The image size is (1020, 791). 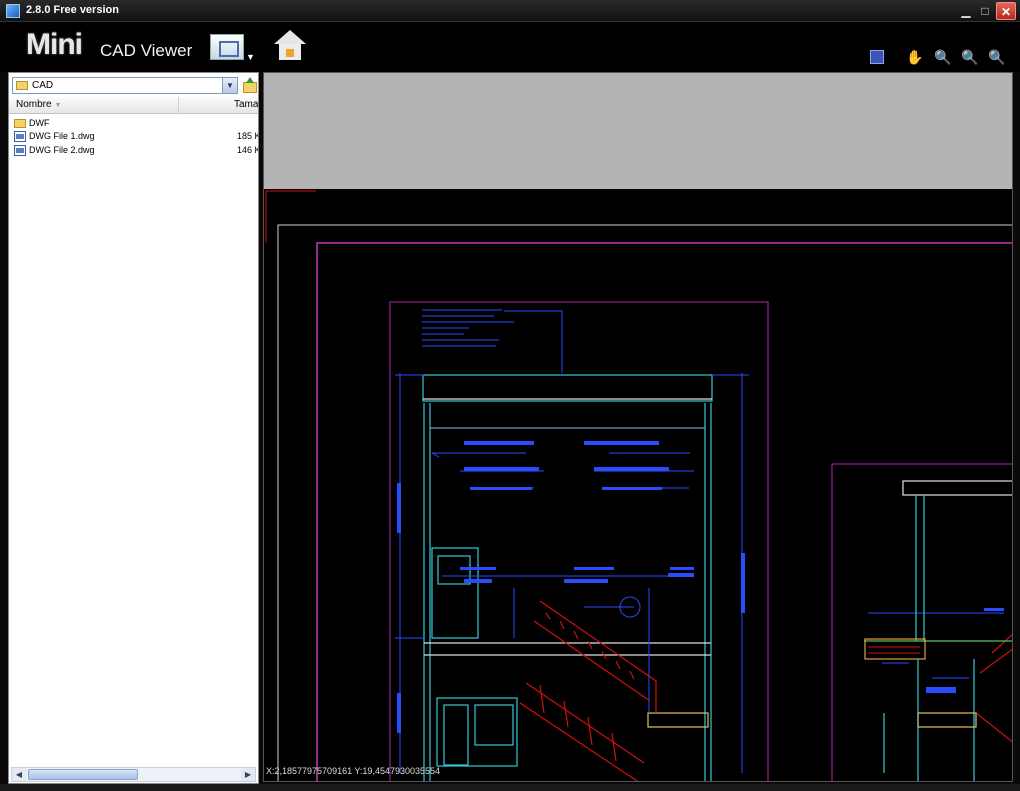 I want to click on title-bar: 2.8.0 Free version ▁ □ ✕, so click(x=510, y=11).